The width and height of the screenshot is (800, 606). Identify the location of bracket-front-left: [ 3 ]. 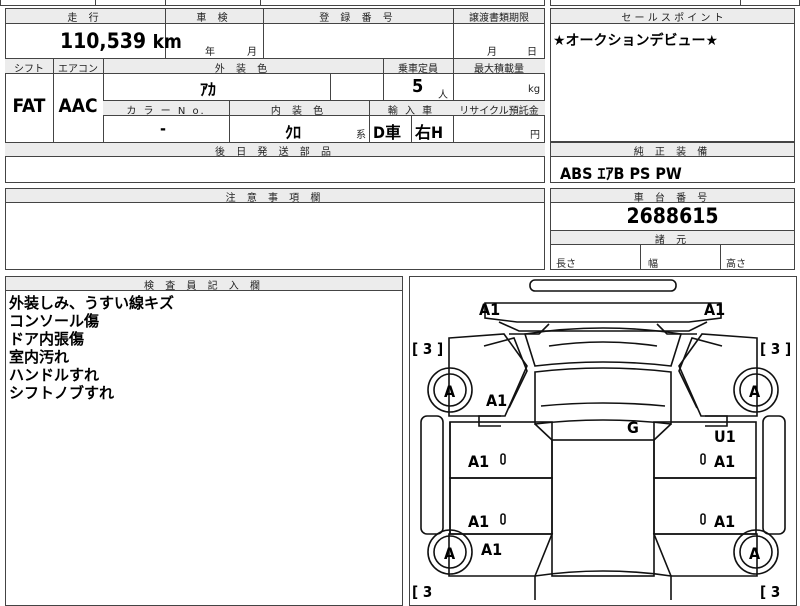
(428, 349).